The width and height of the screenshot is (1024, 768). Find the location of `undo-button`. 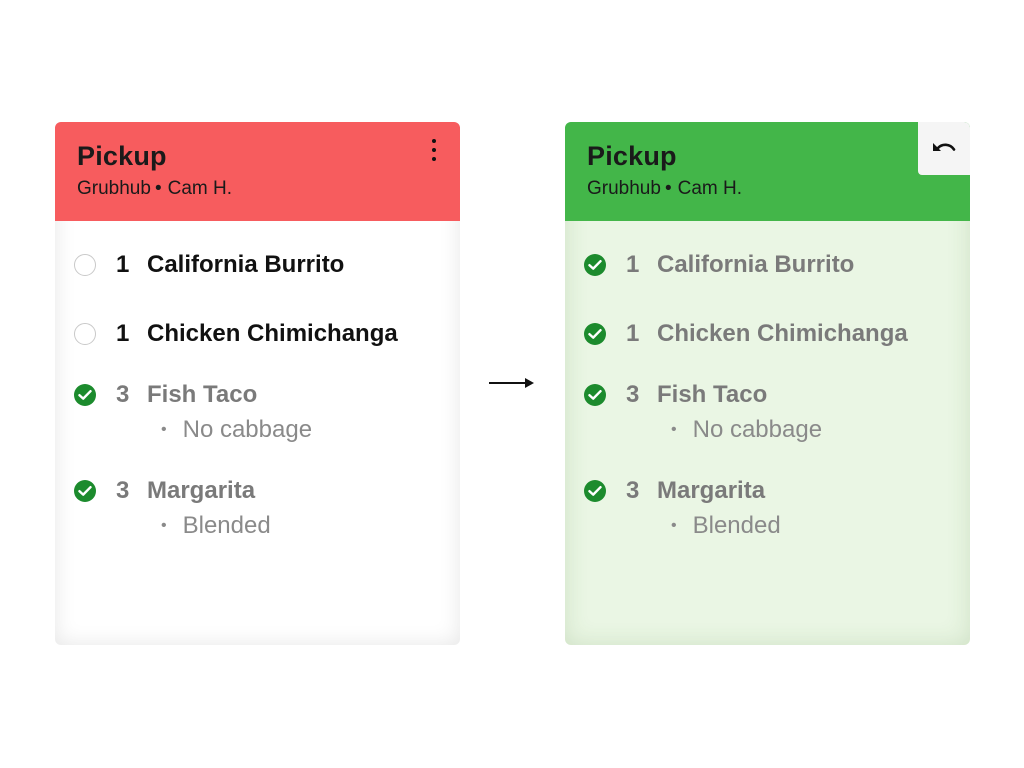

undo-button is located at coordinates (944, 148).